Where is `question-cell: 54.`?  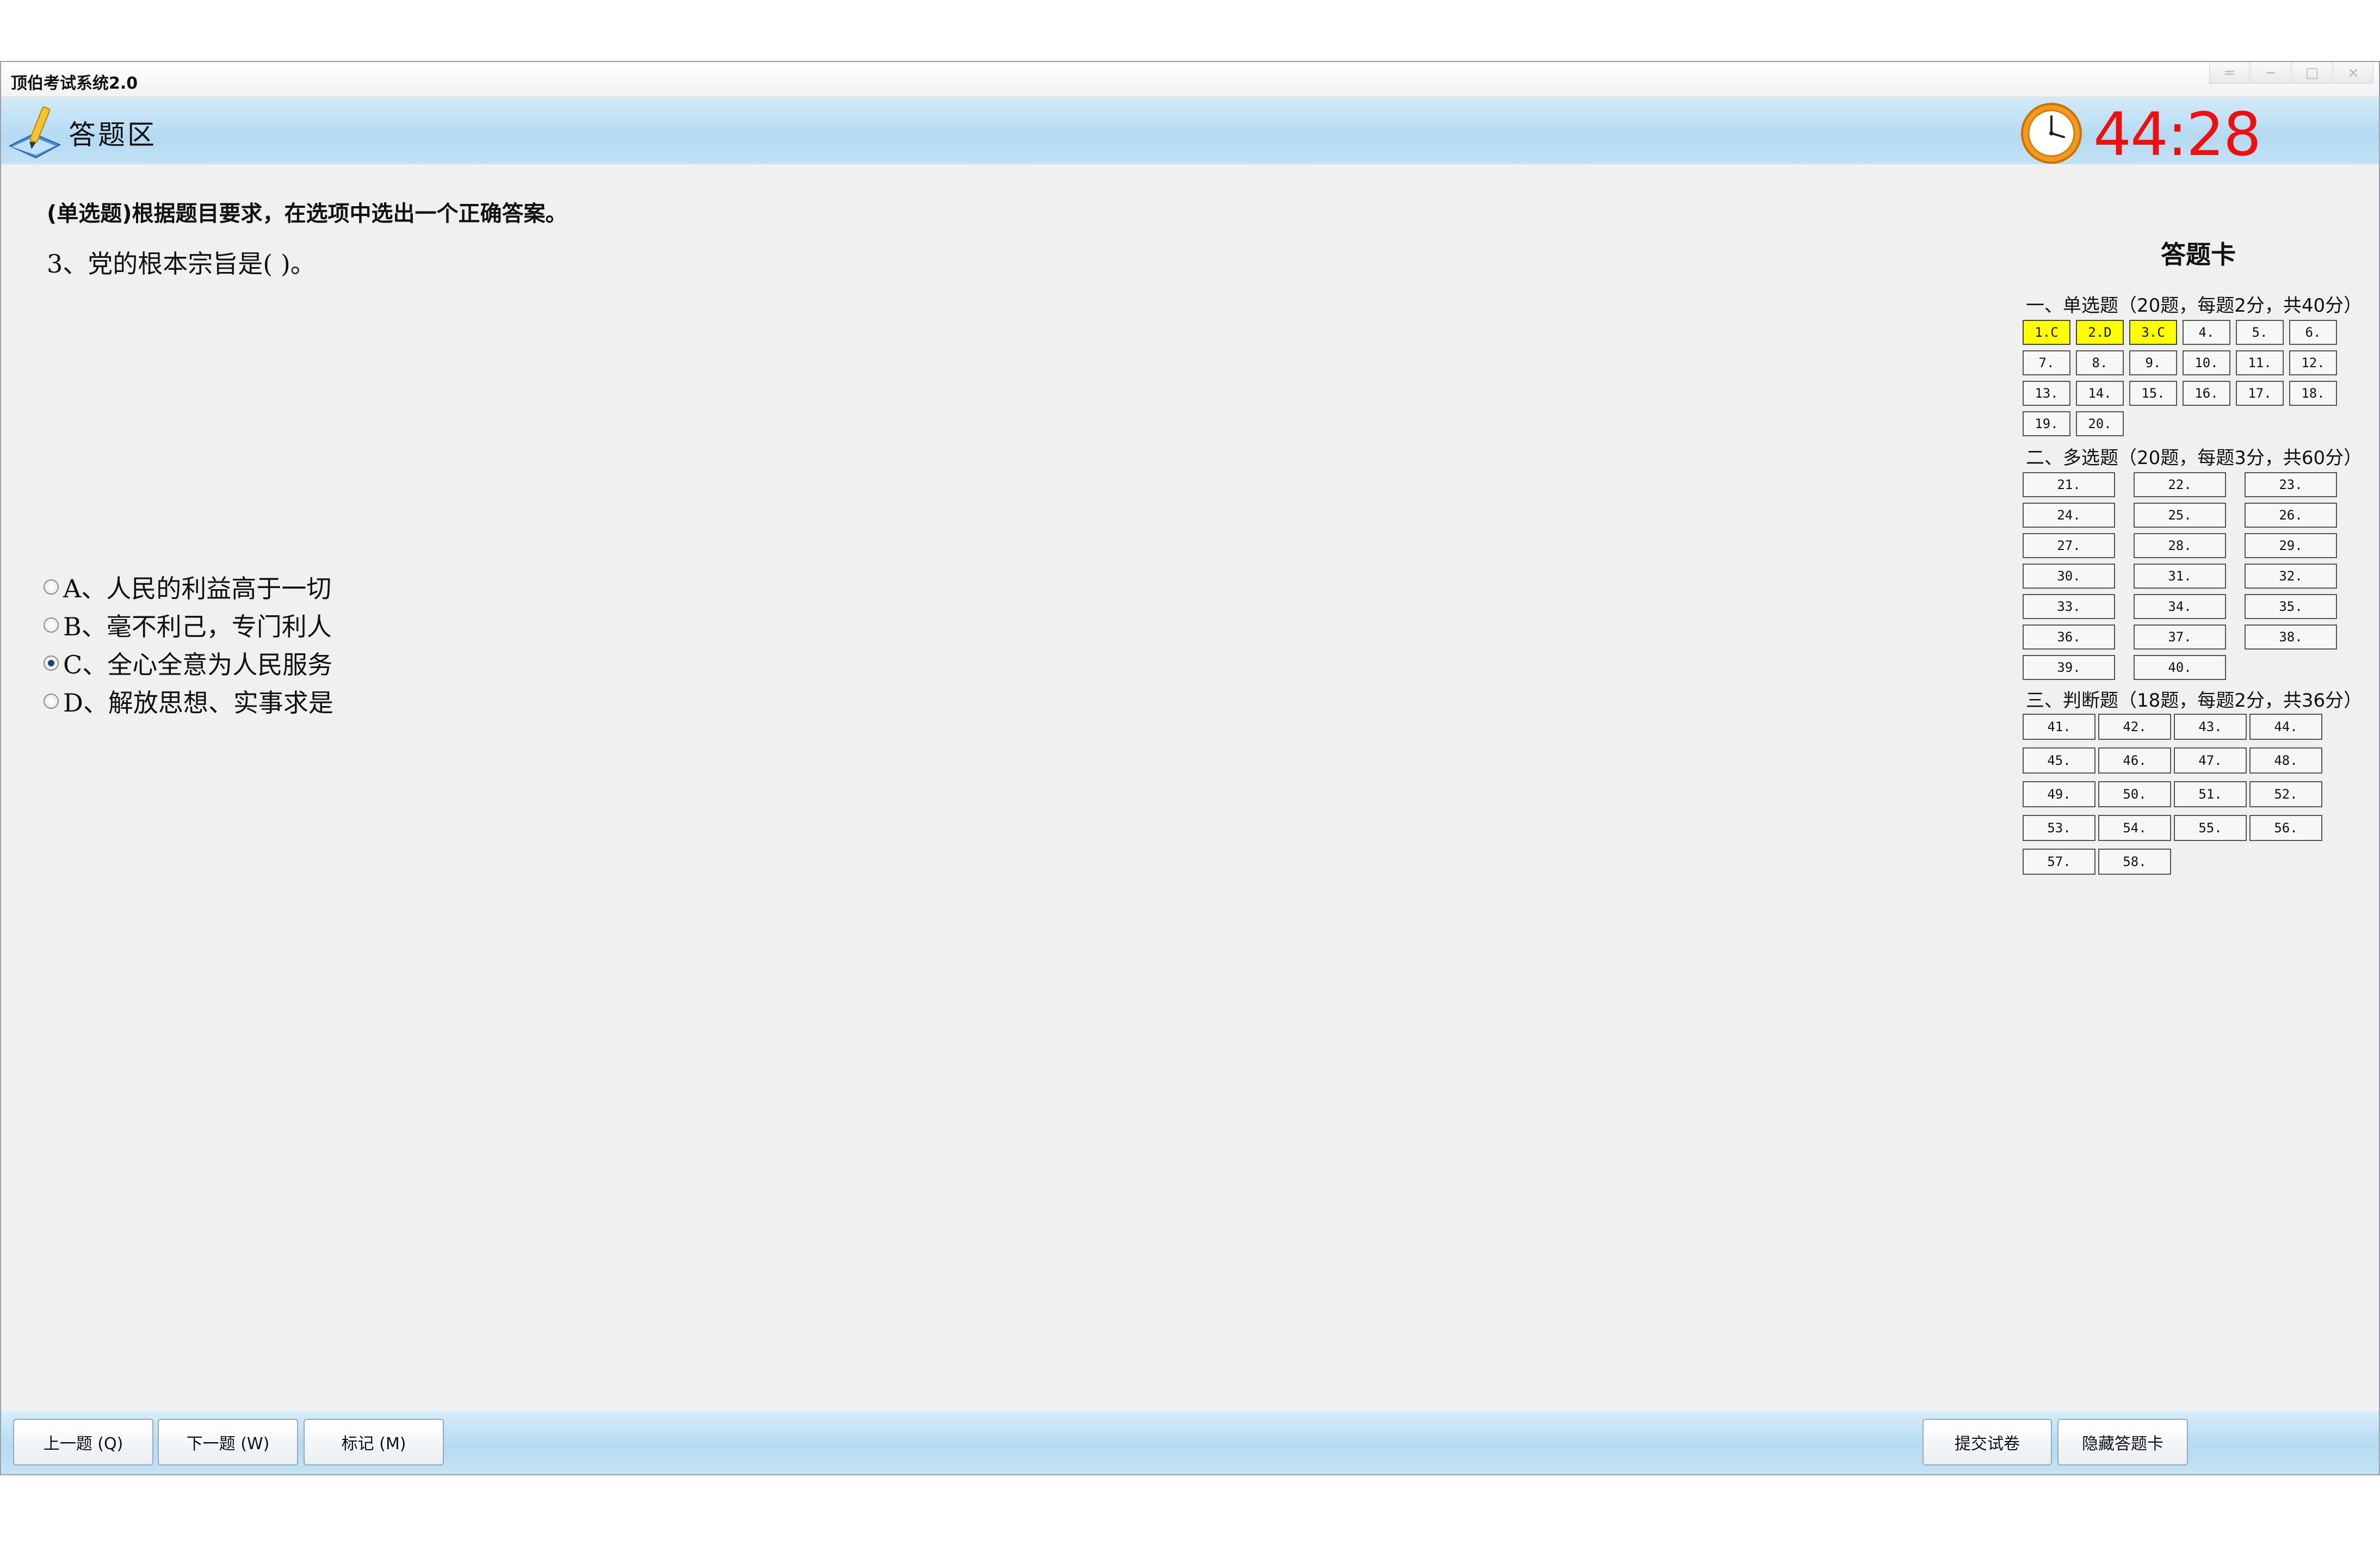 question-cell: 54. is located at coordinates (2134, 828).